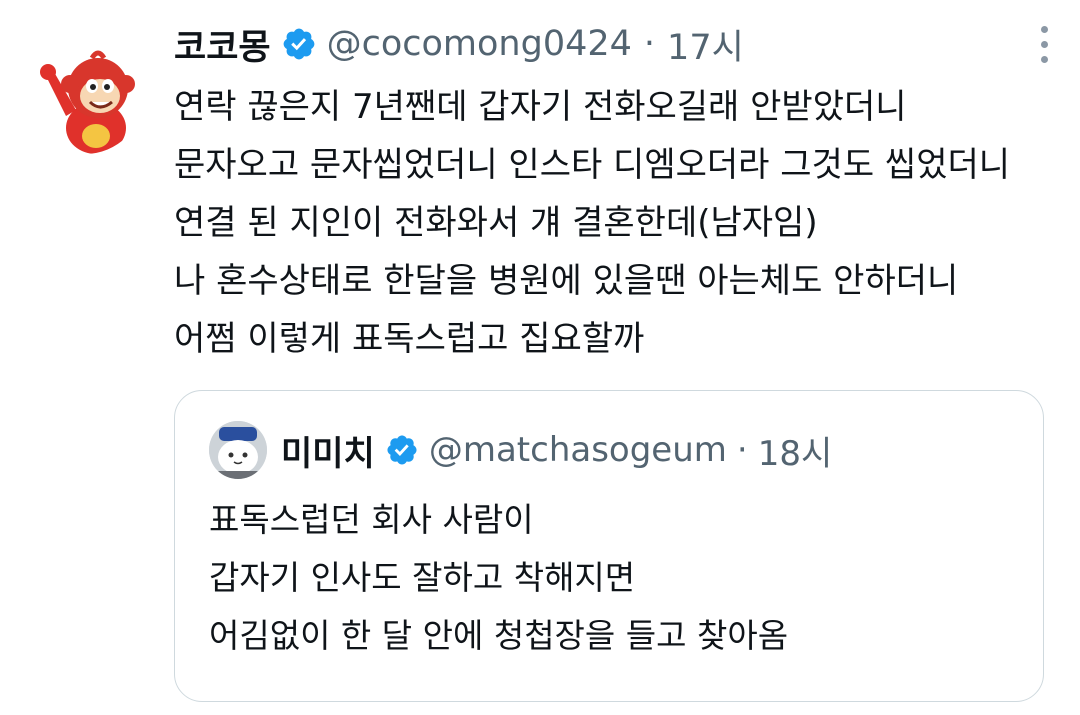  I want to click on author-handle: @cocomong0424, so click(479, 44).